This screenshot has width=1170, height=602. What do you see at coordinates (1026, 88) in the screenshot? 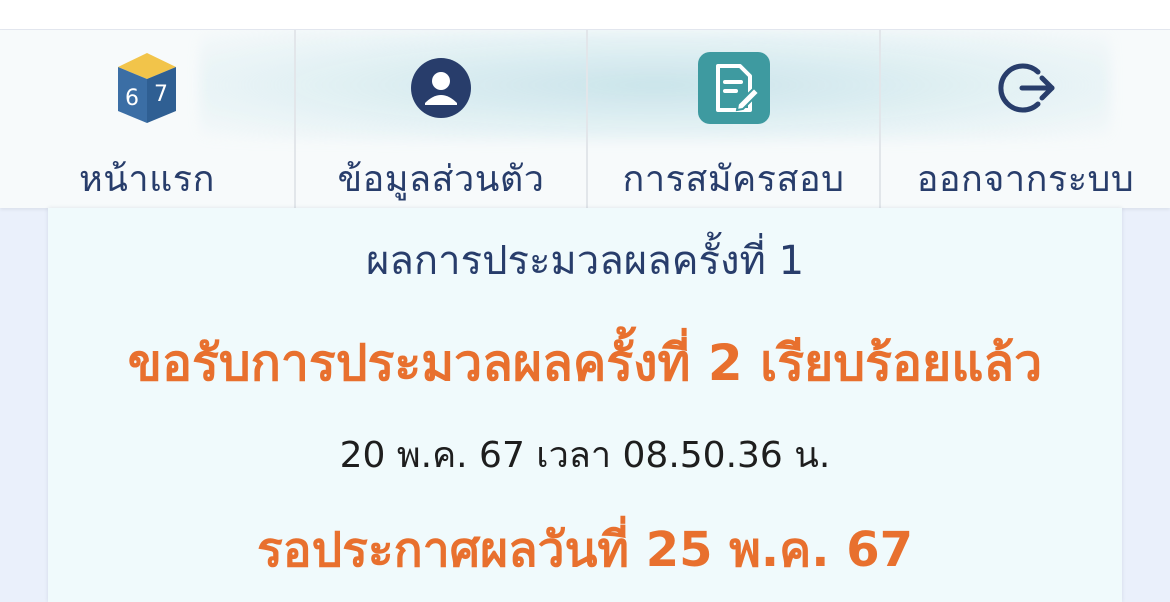
I see `logout-icon` at bounding box center [1026, 88].